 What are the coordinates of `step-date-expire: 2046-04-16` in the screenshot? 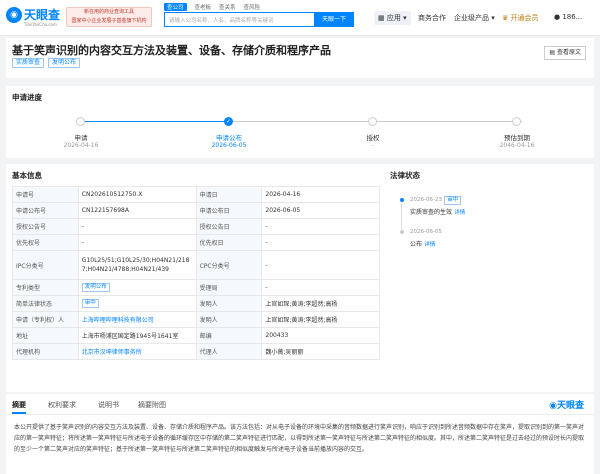 It's located at (517, 145).